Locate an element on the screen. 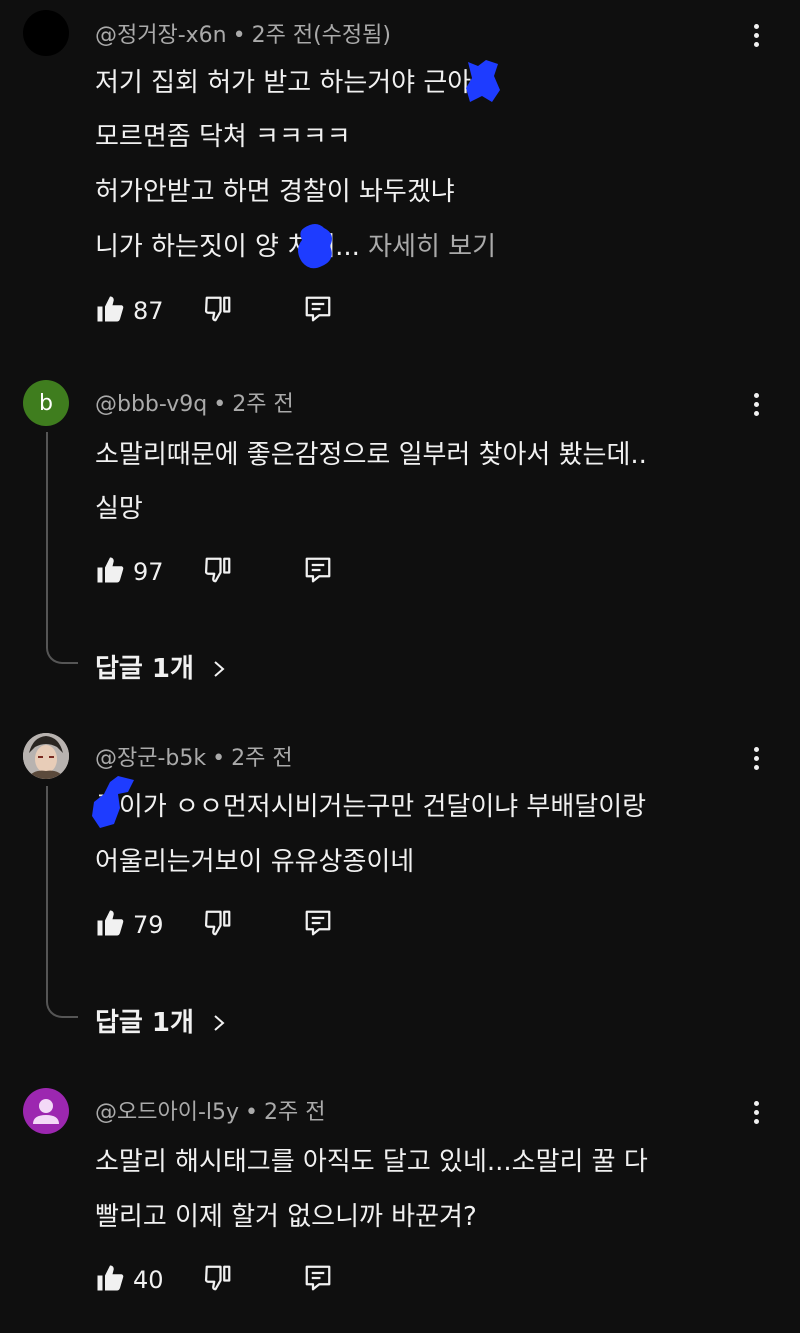 The width and height of the screenshot is (800, 1333). comment-text-line: 소말리 해시태그를 아직도 달고 있네...소말리 꿀 다 is located at coordinates (371, 1162).